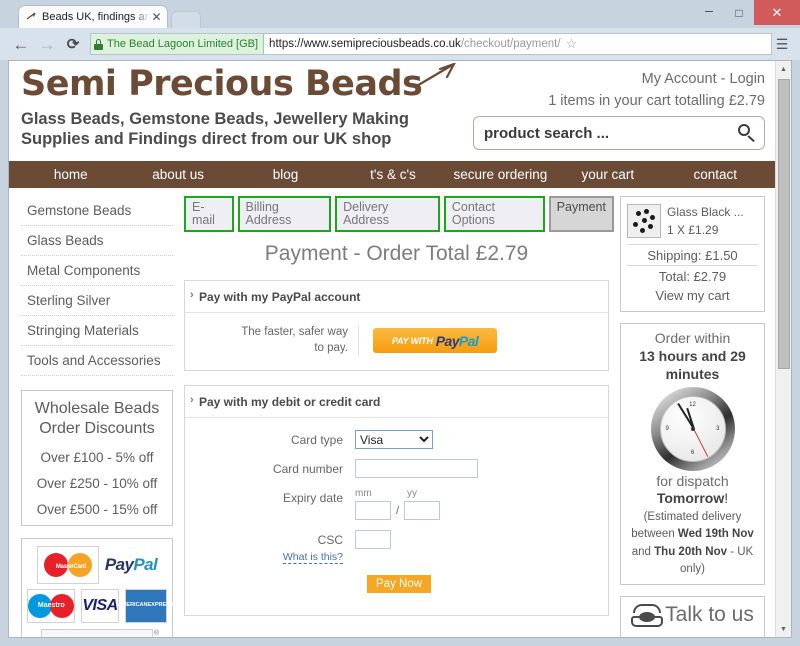 This screenshot has height=646, width=800. What do you see at coordinates (285, 174) in the screenshot?
I see `nav-item-blog: blog` at bounding box center [285, 174].